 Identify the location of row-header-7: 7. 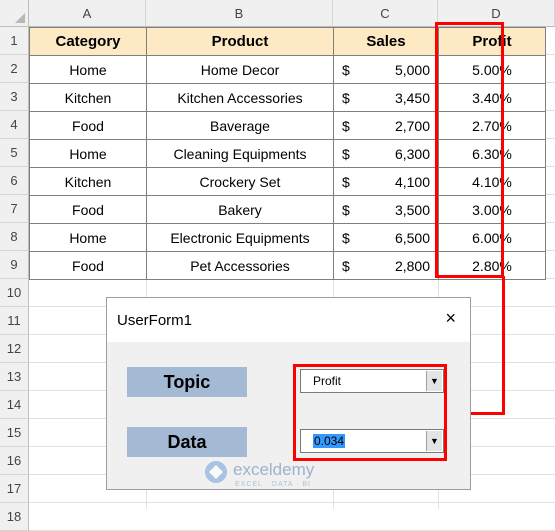
(14, 209).